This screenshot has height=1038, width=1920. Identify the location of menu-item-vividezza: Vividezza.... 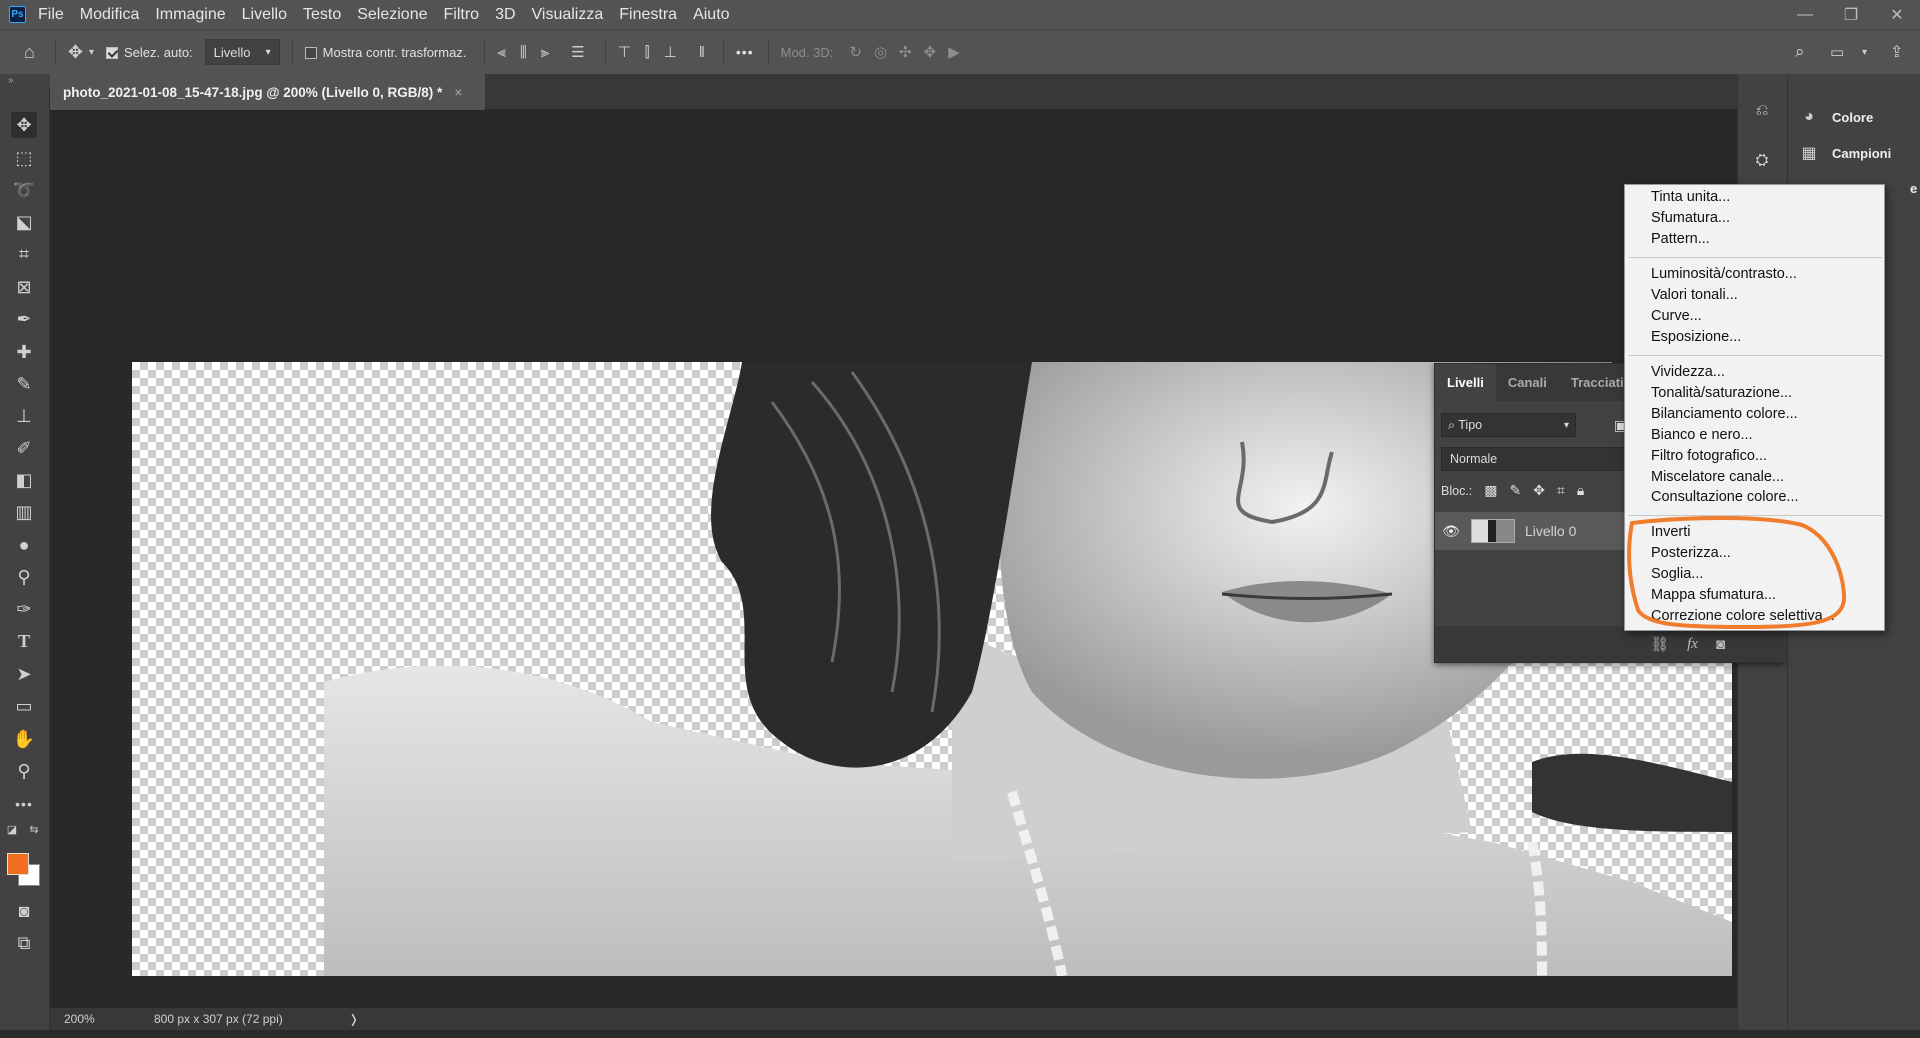
(1688, 372).